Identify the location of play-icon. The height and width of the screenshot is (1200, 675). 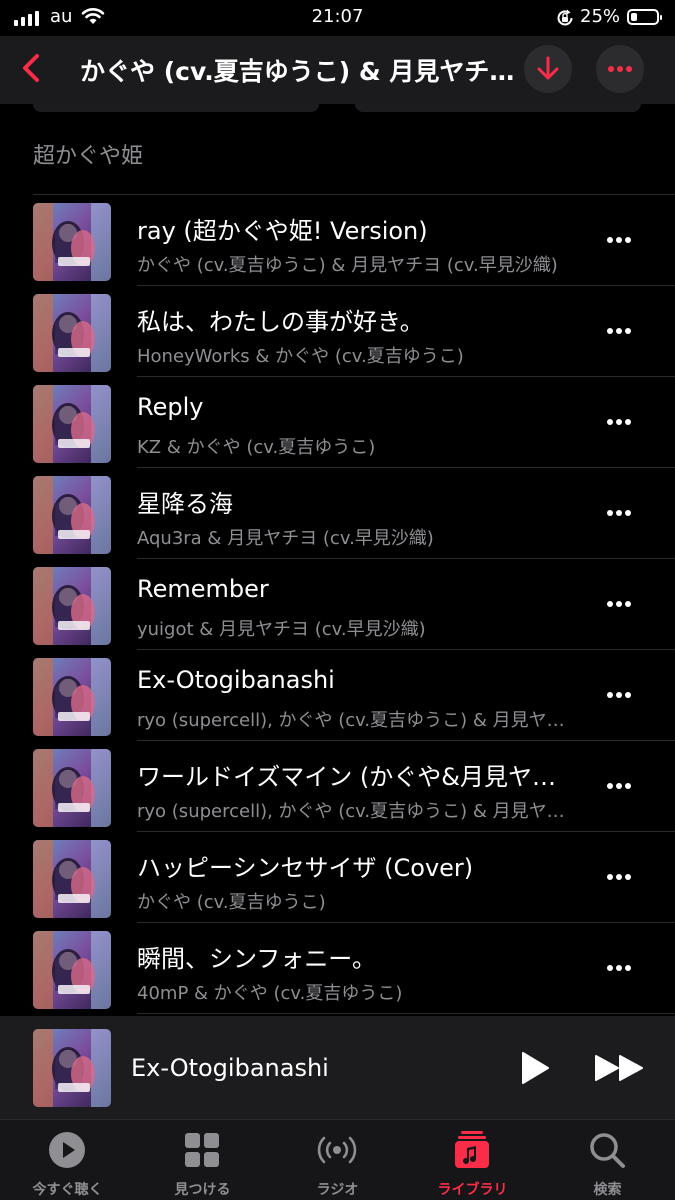
(535, 1068).